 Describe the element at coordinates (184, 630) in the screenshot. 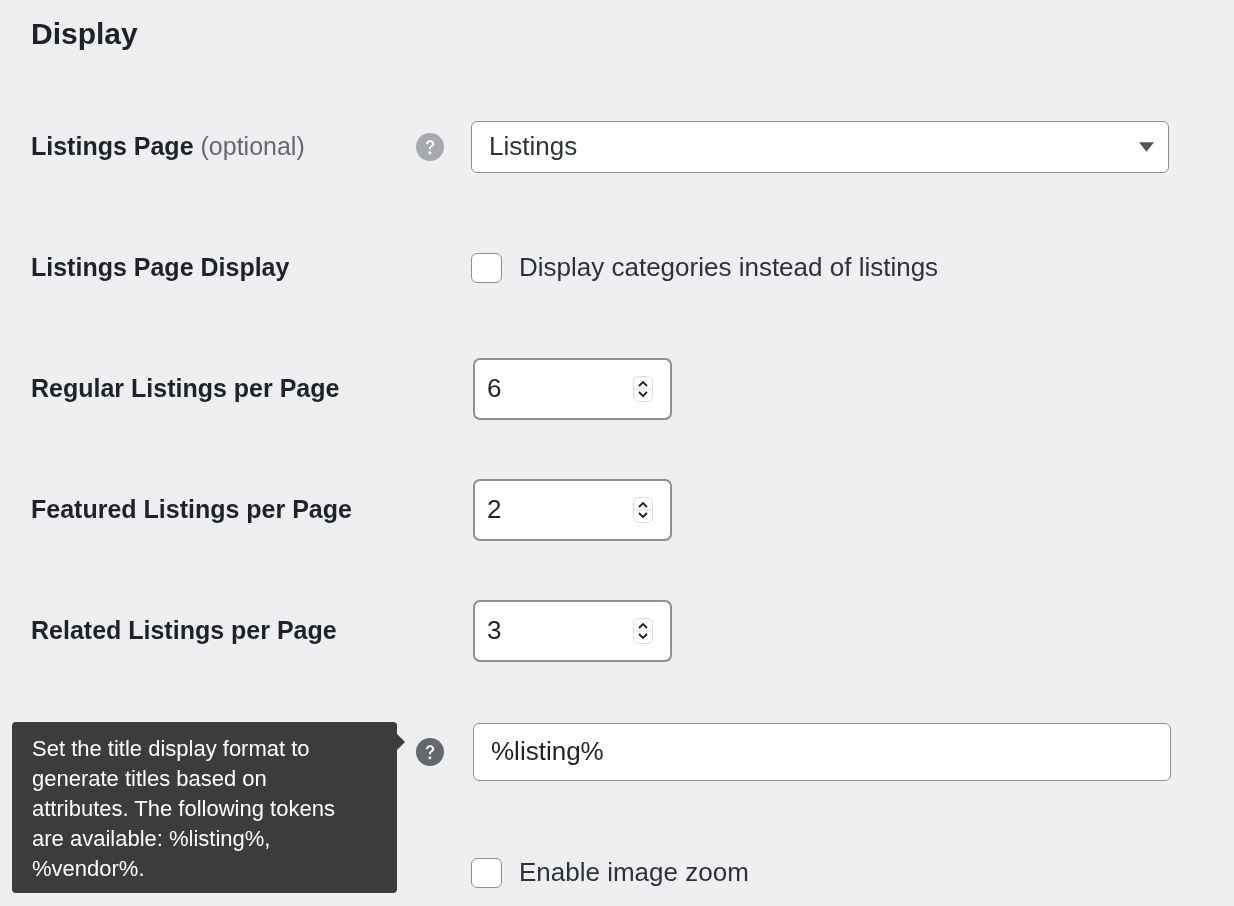

I see `field-label: Related Listings per Page` at that location.